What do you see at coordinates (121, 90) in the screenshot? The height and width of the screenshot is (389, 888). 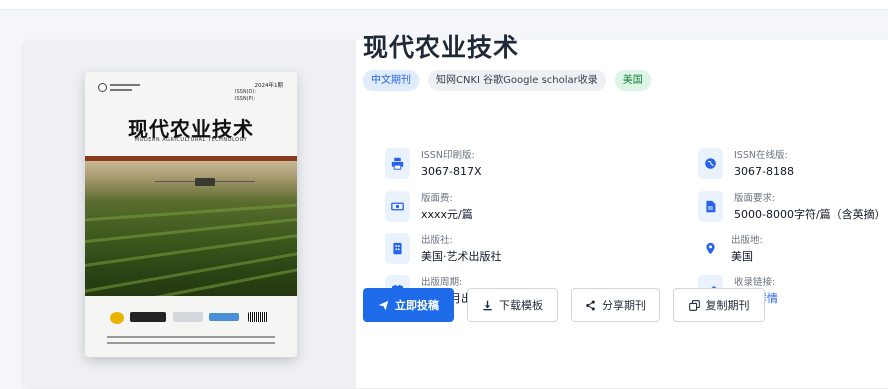 I see `cover-logo-subtext` at bounding box center [121, 90].